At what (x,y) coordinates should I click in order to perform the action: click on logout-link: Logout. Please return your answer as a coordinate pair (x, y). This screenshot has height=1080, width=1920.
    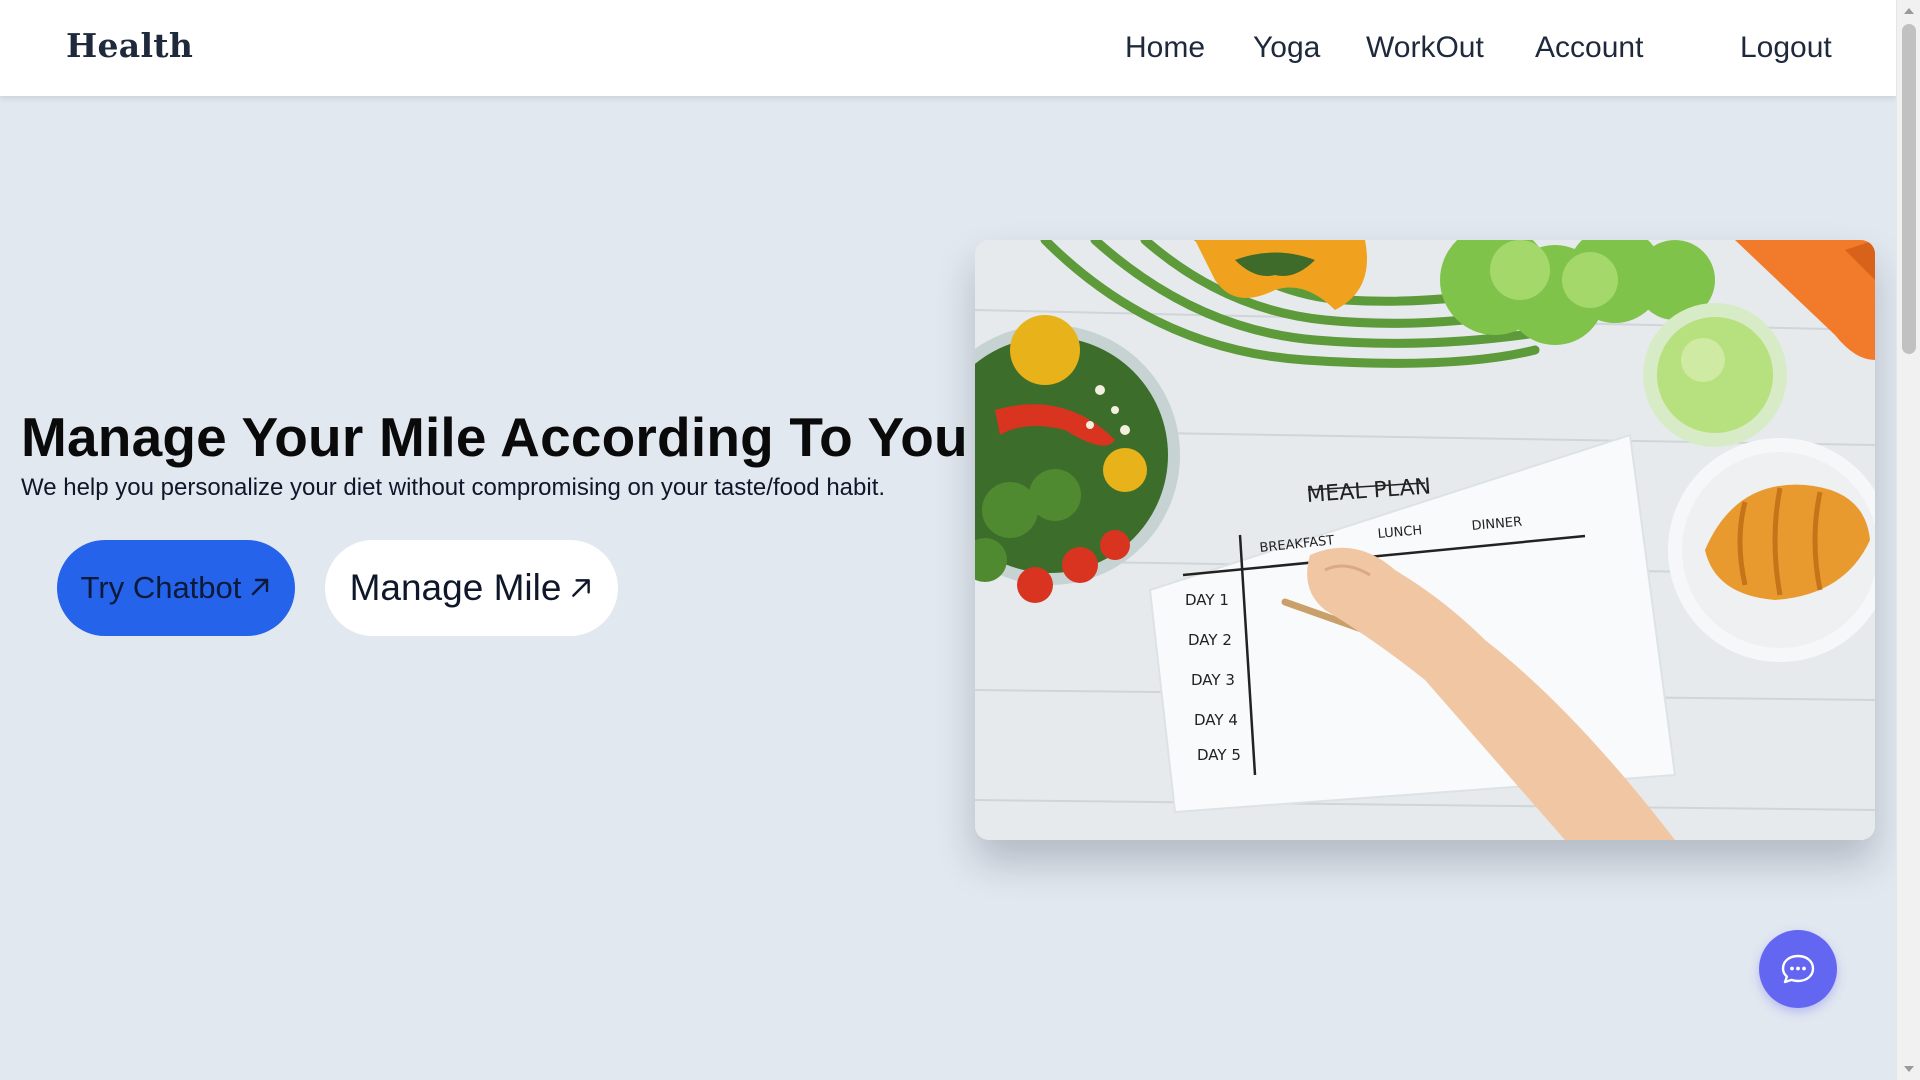
    Looking at the image, I should click on (1786, 48).